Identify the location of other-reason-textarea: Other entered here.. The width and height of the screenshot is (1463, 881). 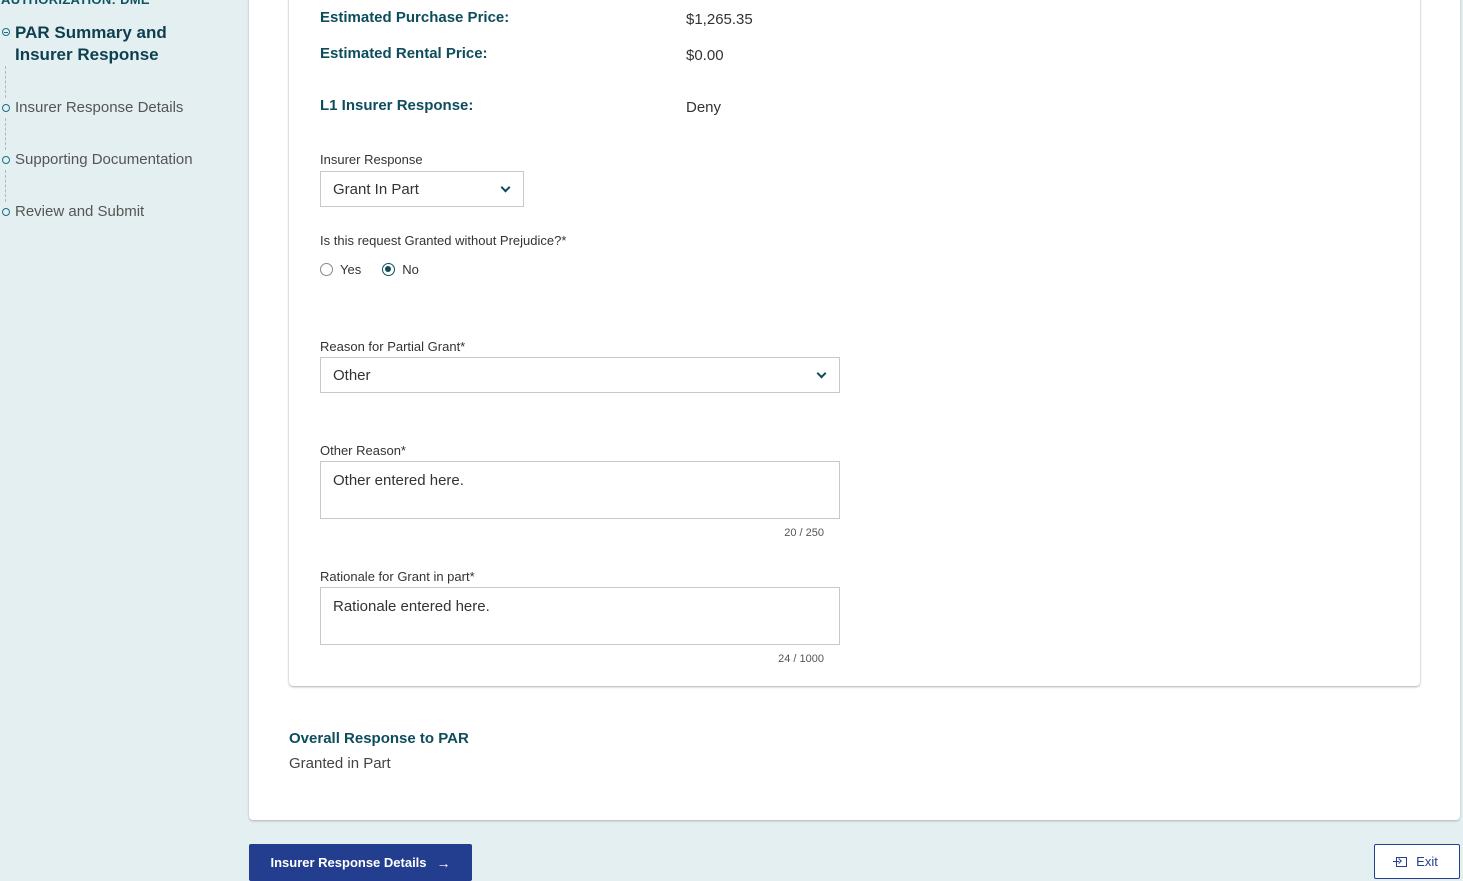
(580, 490).